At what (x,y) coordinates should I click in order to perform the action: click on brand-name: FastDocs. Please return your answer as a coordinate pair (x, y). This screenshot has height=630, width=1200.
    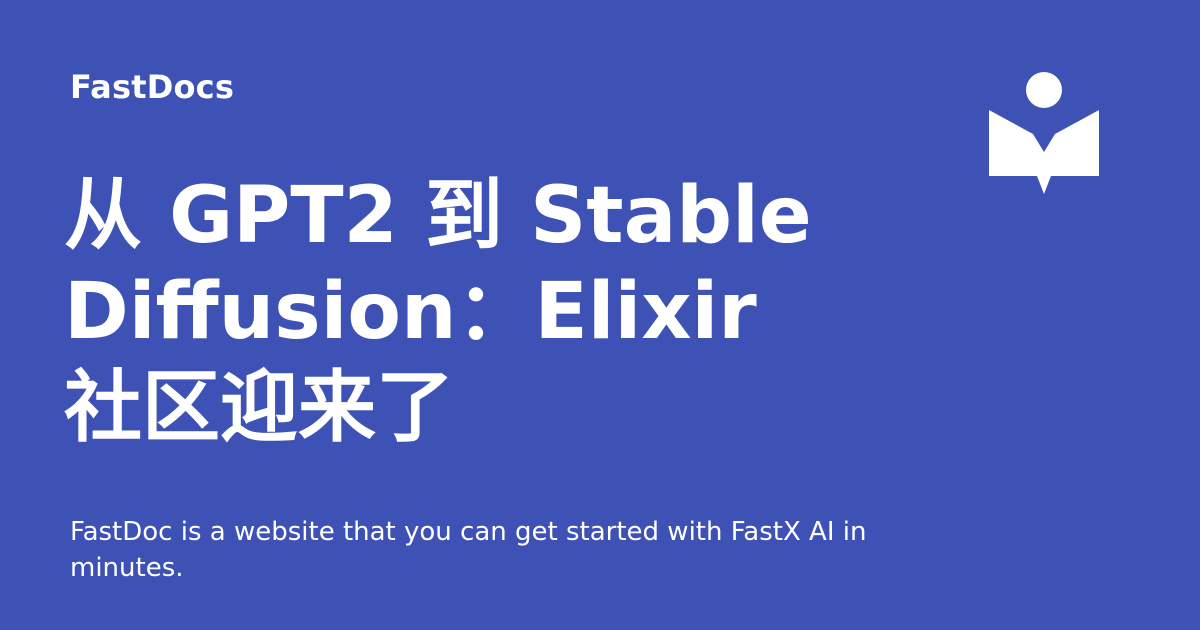
    Looking at the image, I should click on (152, 87).